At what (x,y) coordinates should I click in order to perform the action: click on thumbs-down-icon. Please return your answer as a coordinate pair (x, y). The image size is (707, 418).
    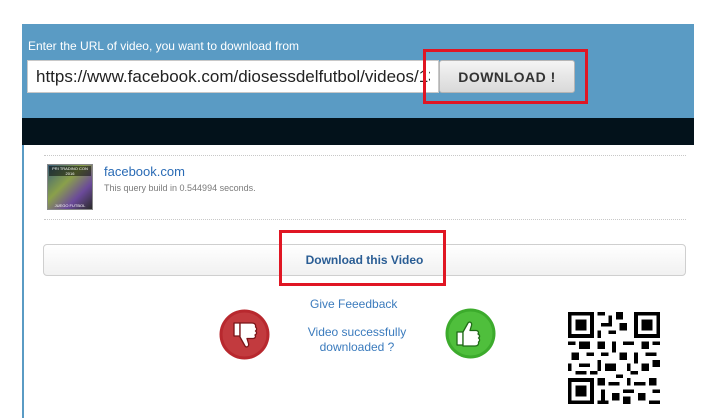
    Looking at the image, I should click on (244, 334).